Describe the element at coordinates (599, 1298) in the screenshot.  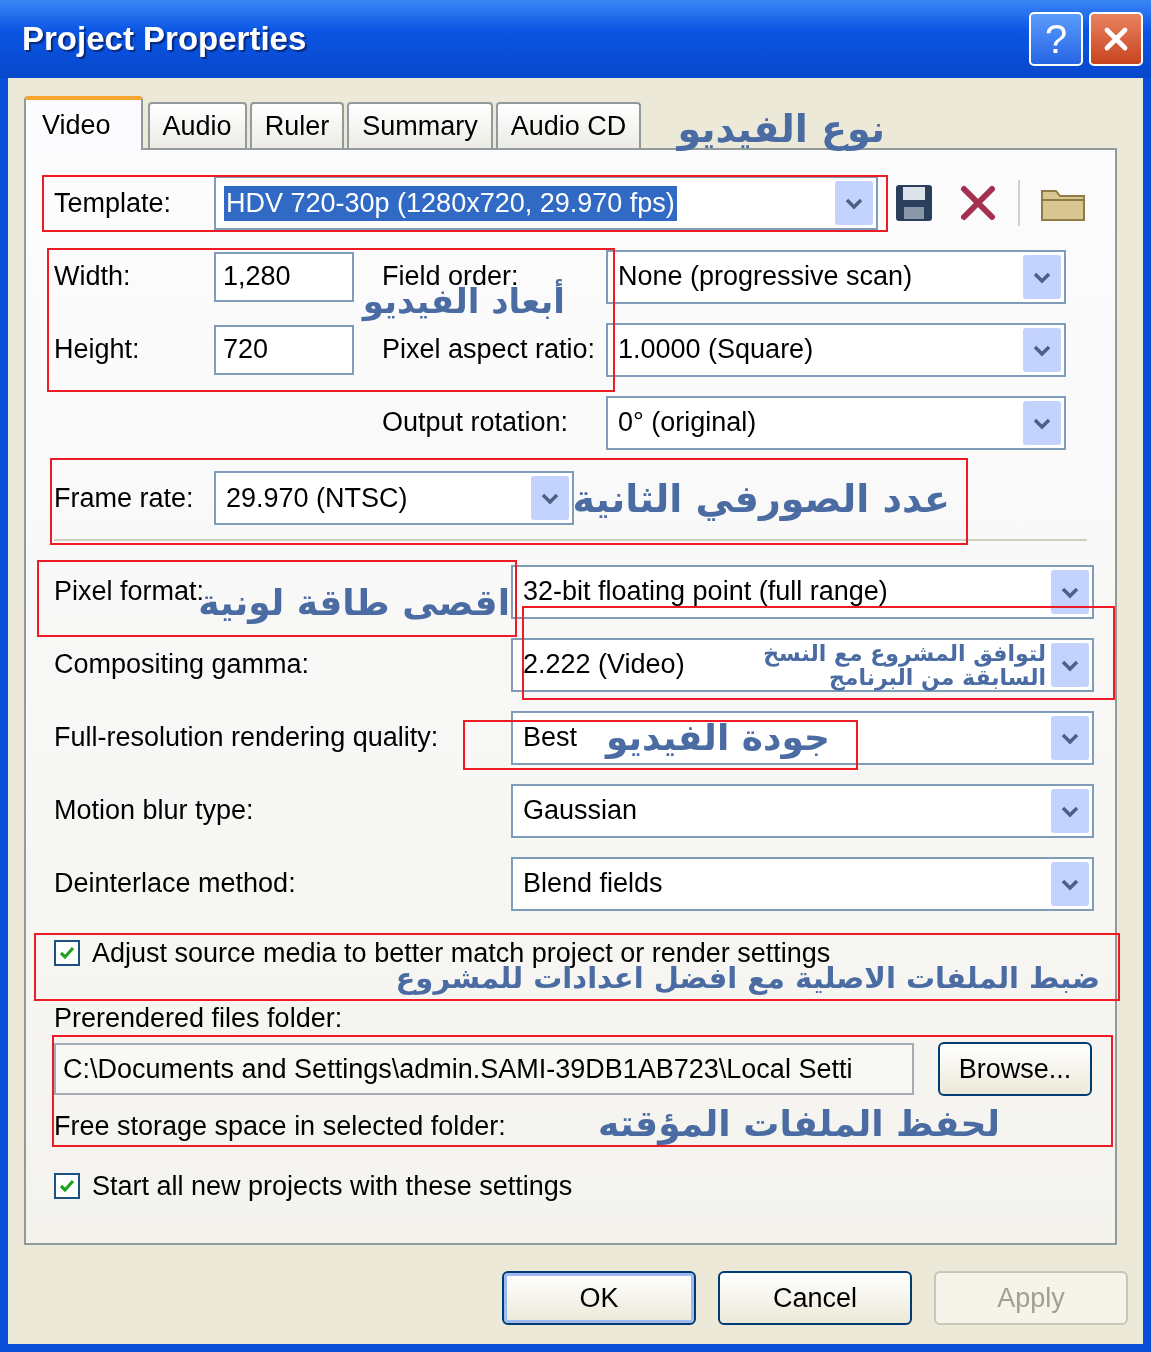
I see `dialog-button: OK` at that location.